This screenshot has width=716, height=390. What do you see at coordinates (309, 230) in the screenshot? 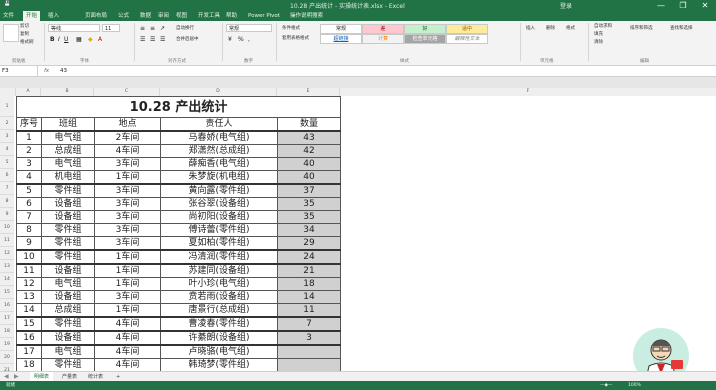
I see `cell-quantity: 34` at bounding box center [309, 230].